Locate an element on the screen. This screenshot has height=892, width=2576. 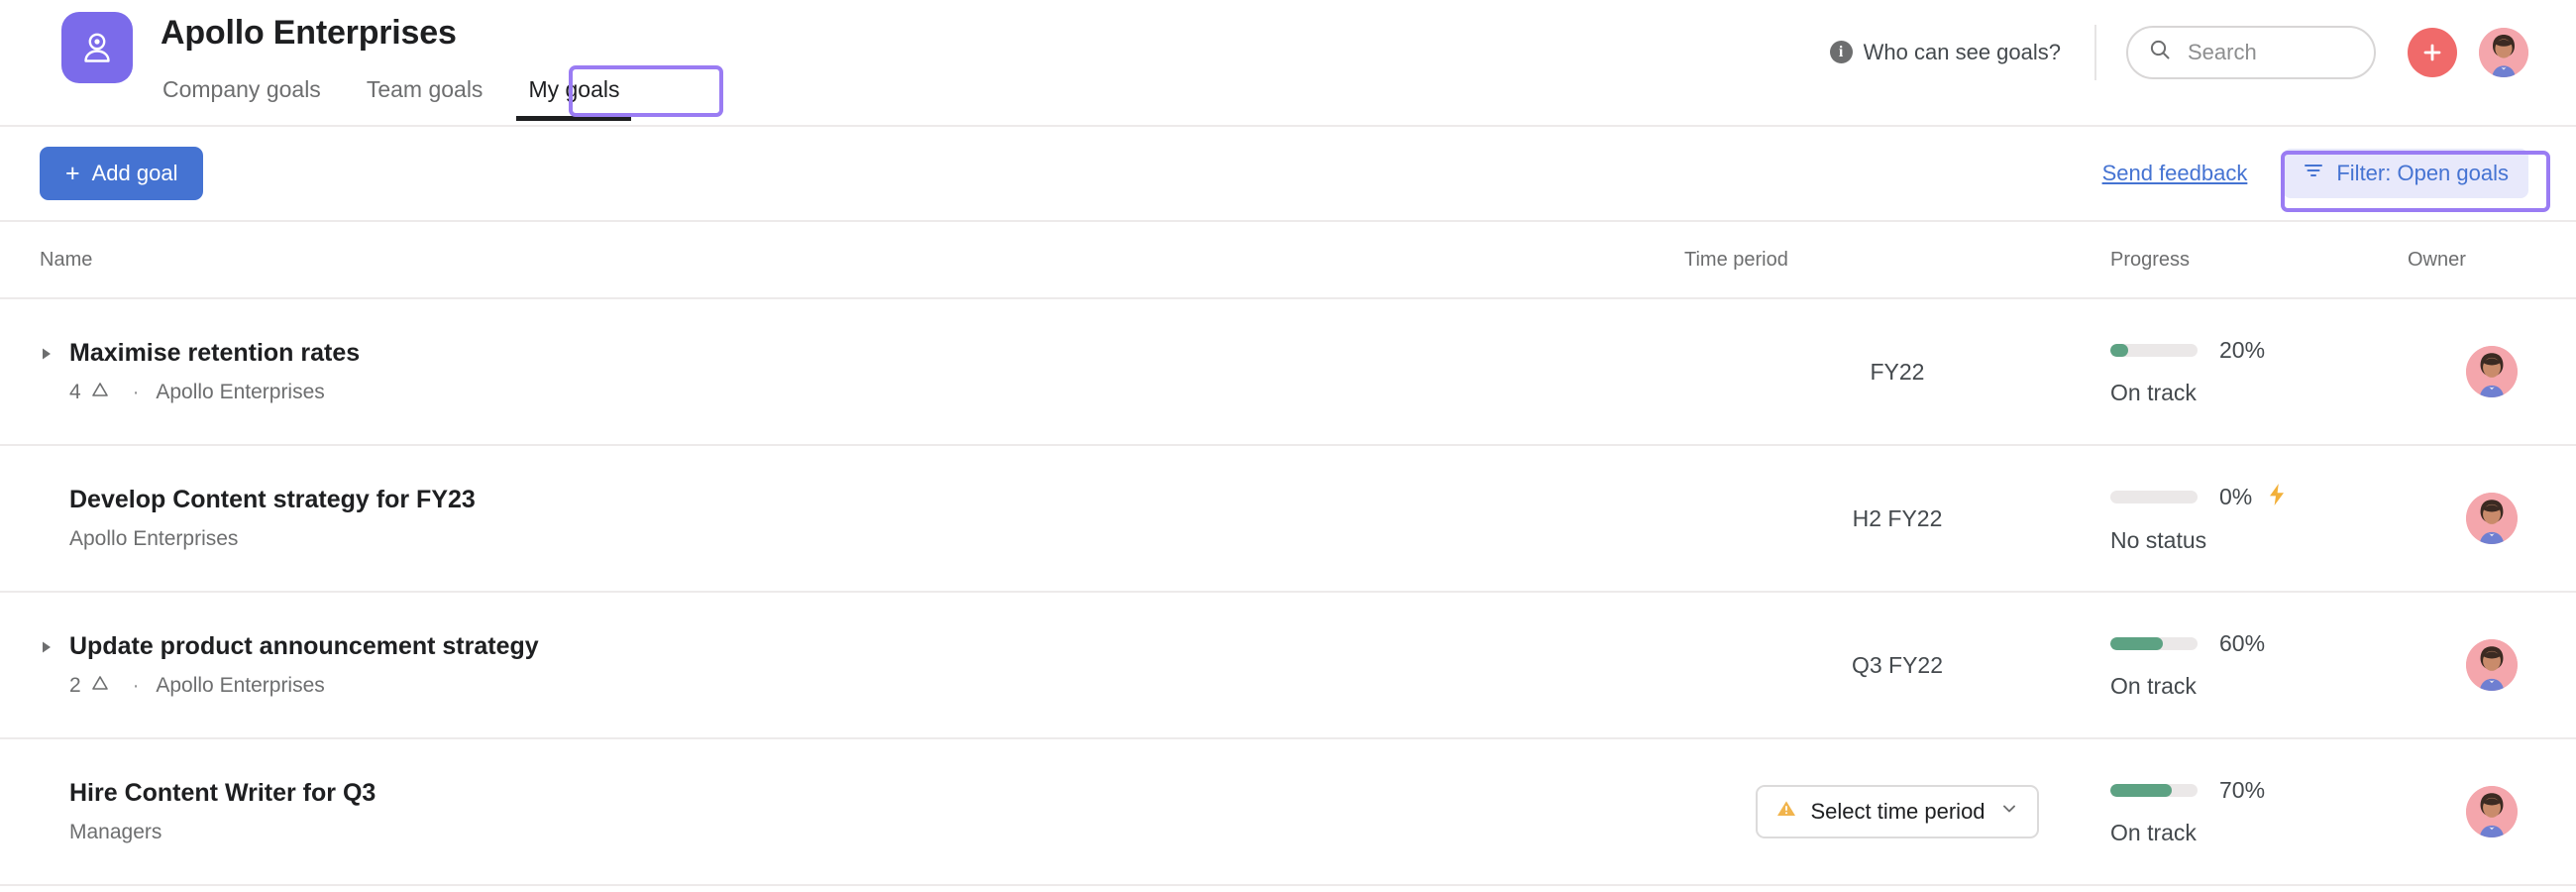
subgoal-triangle-icon is located at coordinates (100, 393).